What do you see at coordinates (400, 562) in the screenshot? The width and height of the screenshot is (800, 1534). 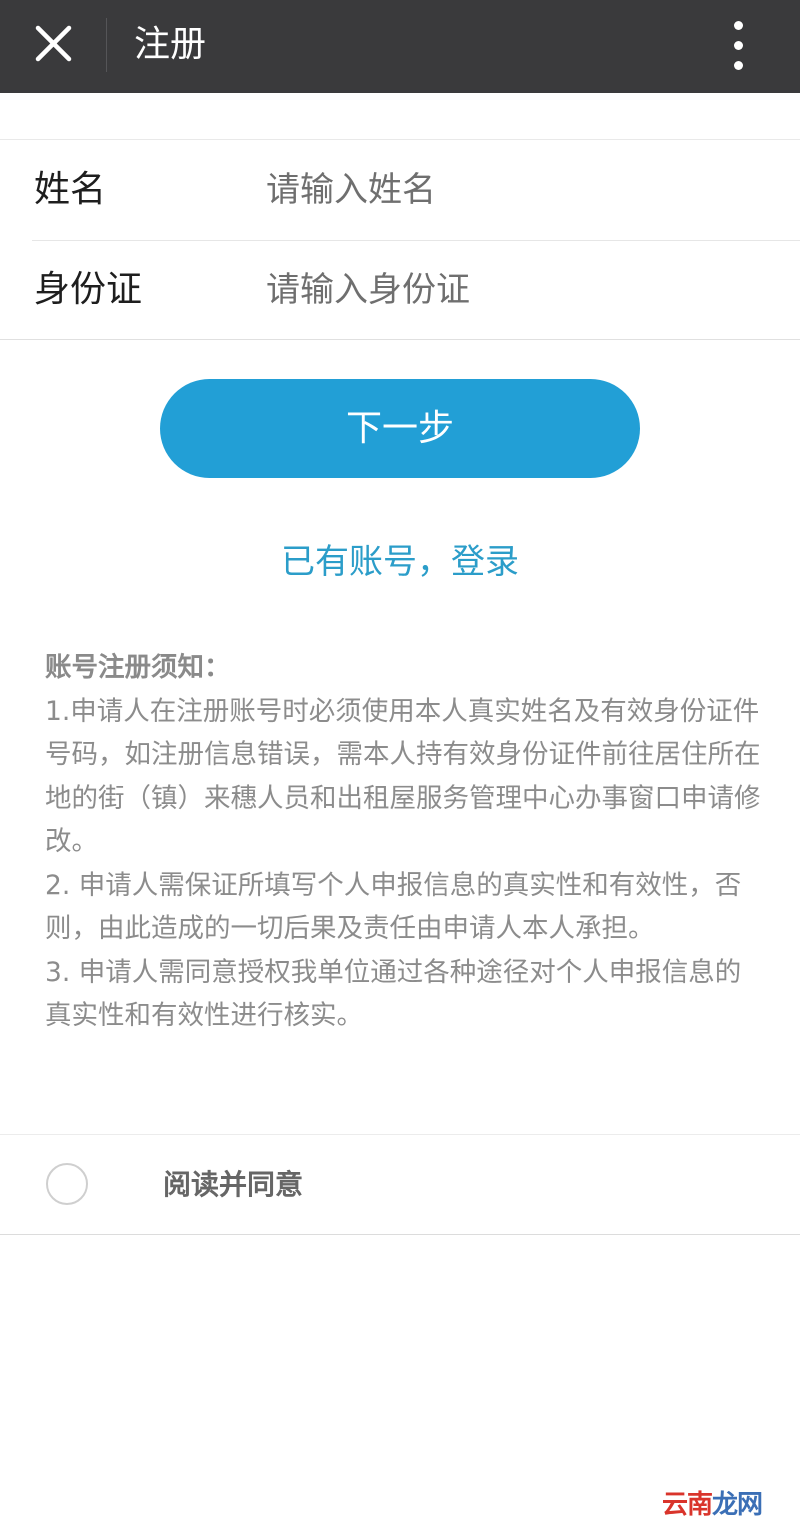 I see `login-link: 已有账号，登录` at bounding box center [400, 562].